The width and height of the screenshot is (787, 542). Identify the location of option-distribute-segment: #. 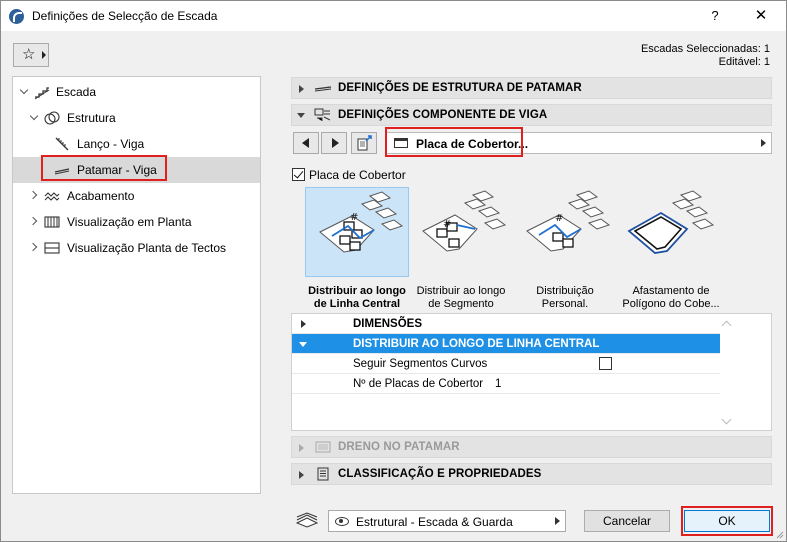
(461, 232).